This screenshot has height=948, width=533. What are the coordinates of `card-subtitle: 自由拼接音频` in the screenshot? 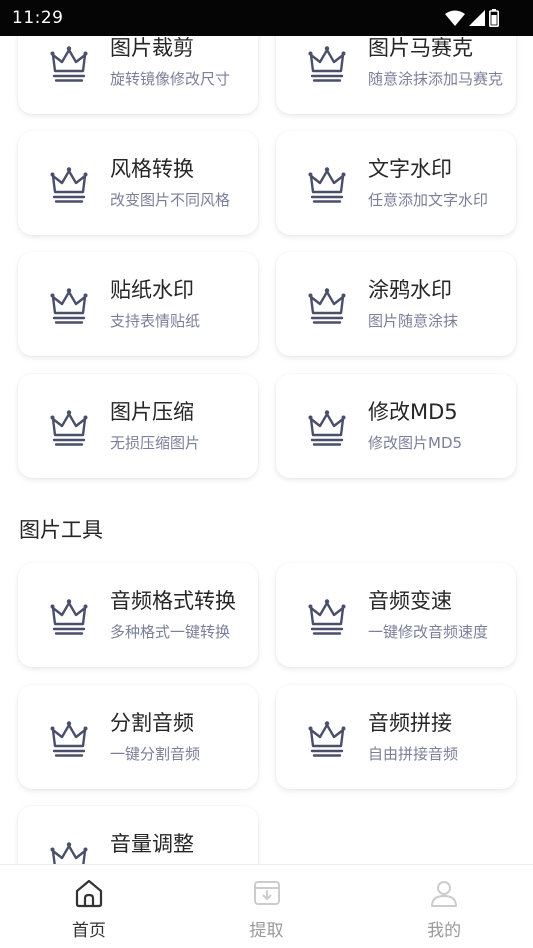 It's located at (413, 754).